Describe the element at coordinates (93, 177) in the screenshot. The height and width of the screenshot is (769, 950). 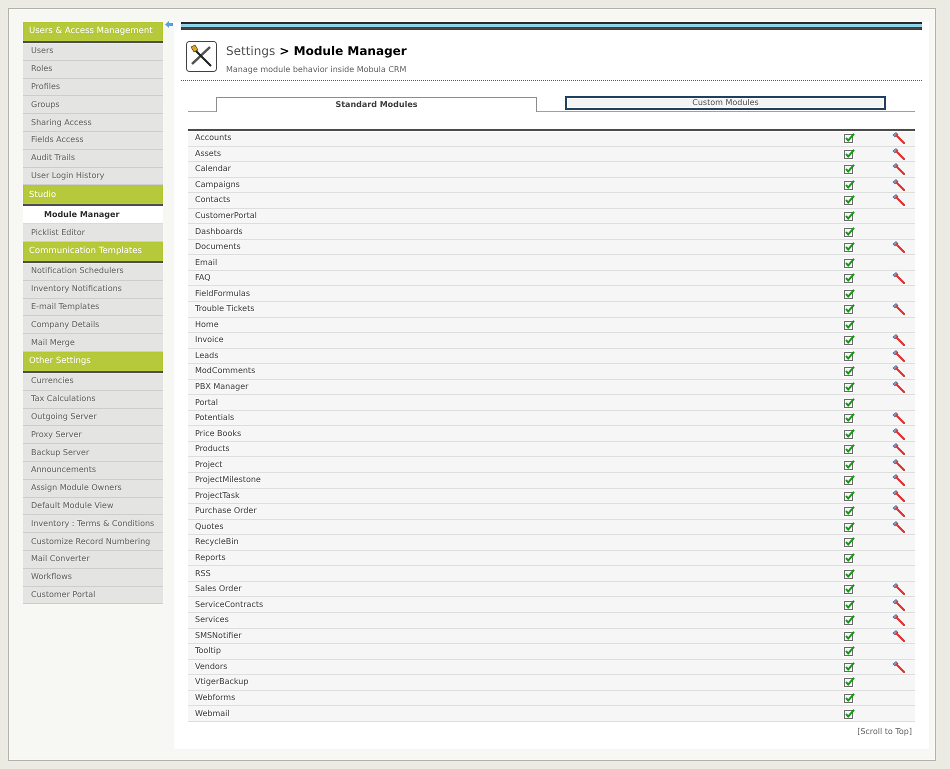
I see `sidebar-item: User Login History` at that location.